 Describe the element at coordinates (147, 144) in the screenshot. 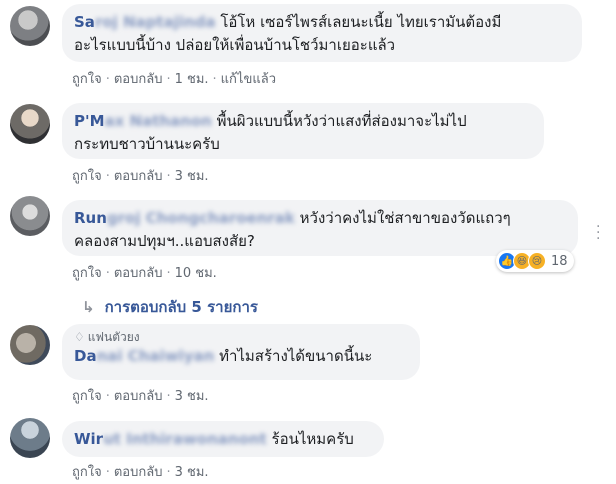

I see `comment-text-cont: กระทบชาวบ้านนะครับ` at that location.